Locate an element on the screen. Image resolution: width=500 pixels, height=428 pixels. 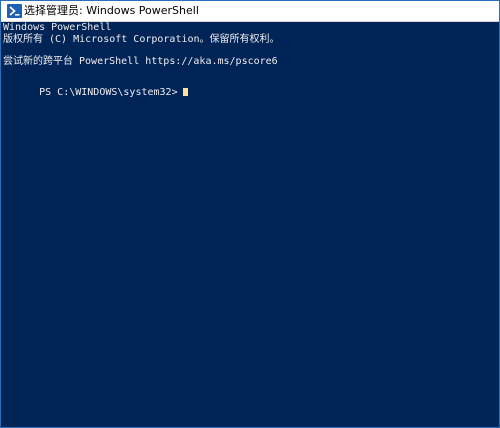
prompt-line: PS C:\WINDOWS\system32> is located at coordinates (95, 93).